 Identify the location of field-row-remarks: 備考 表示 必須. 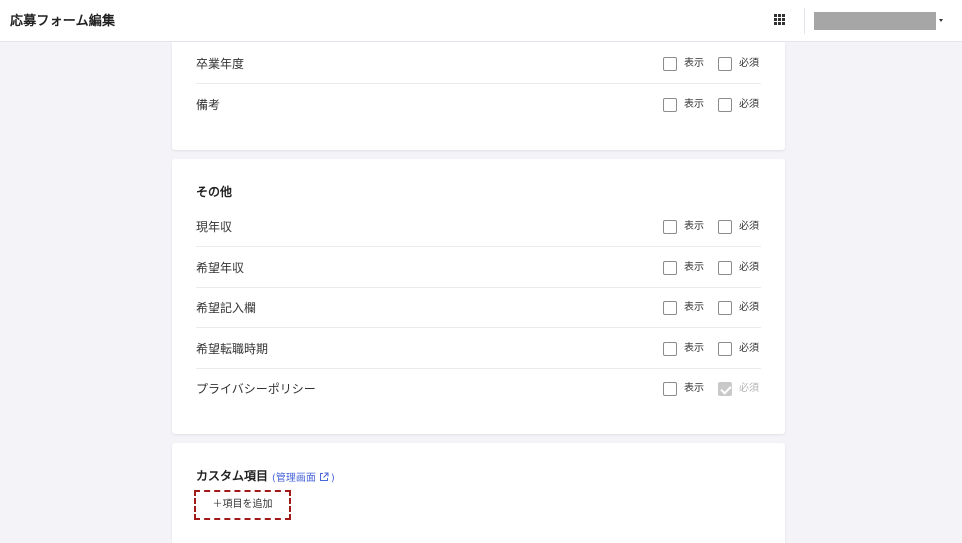
(478, 105).